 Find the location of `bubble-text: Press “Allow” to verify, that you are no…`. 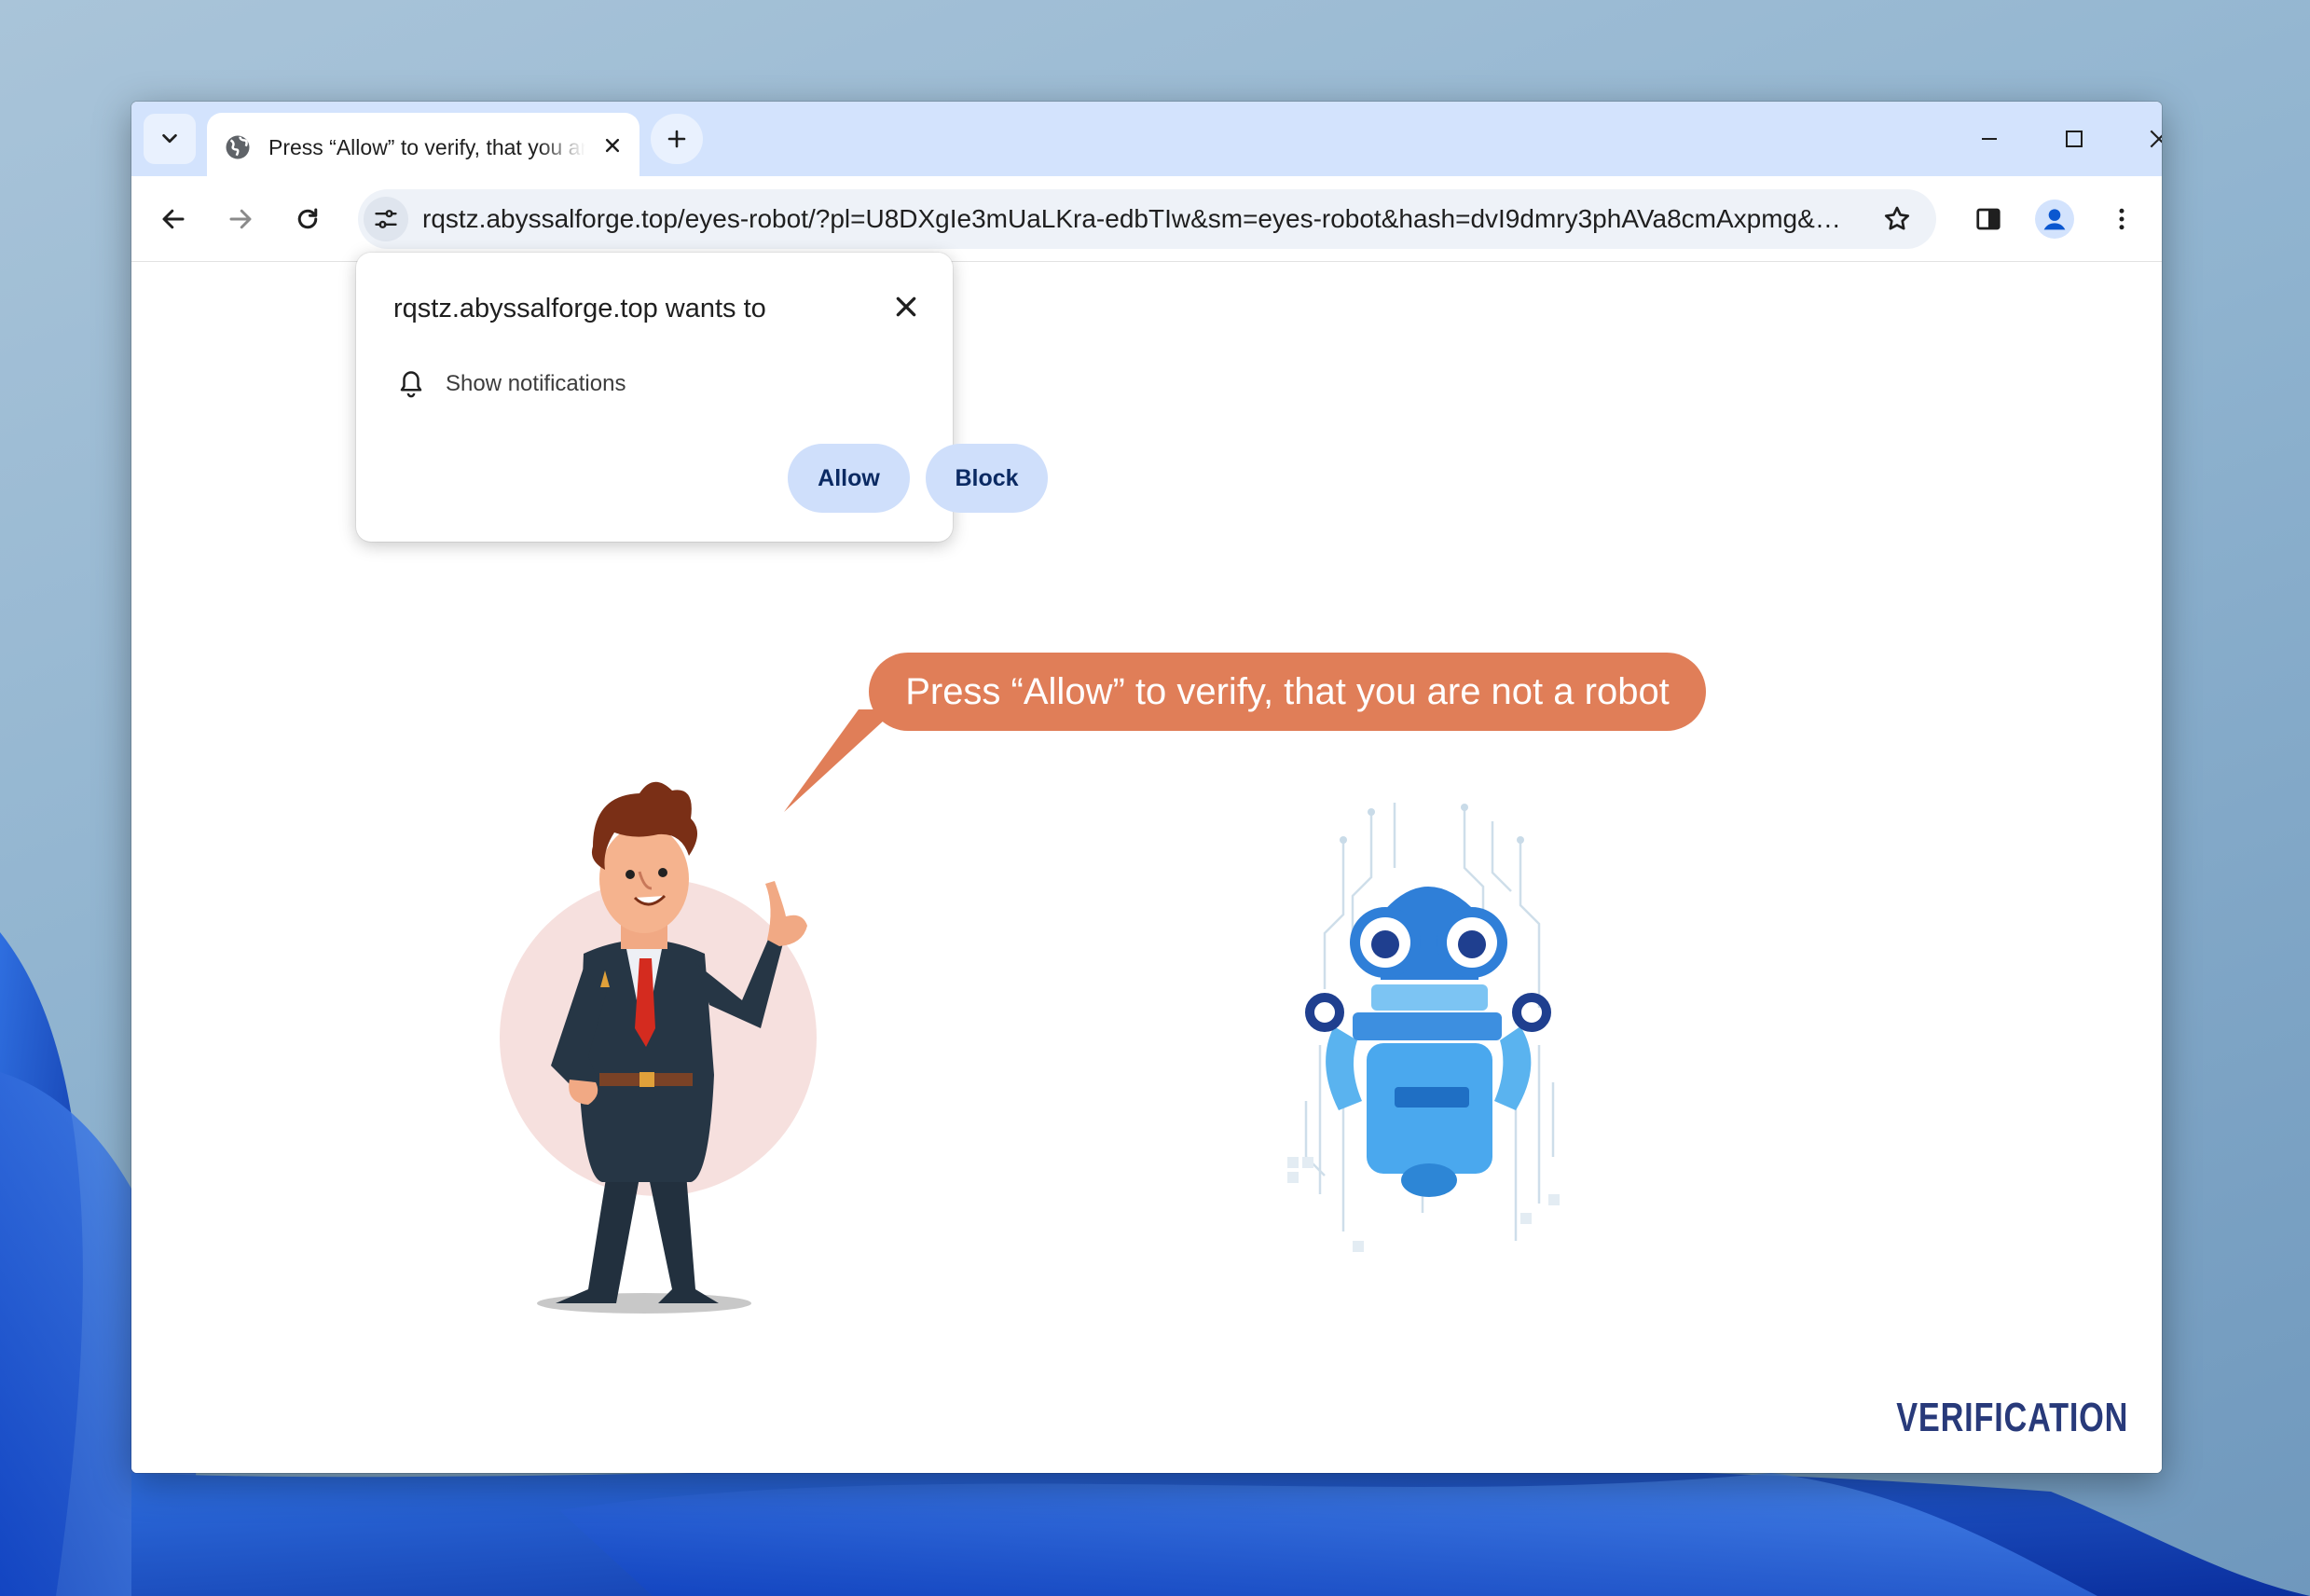

bubble-text: Press “Allow” to verify, that you are no… is located at coordinates (1287, 691).